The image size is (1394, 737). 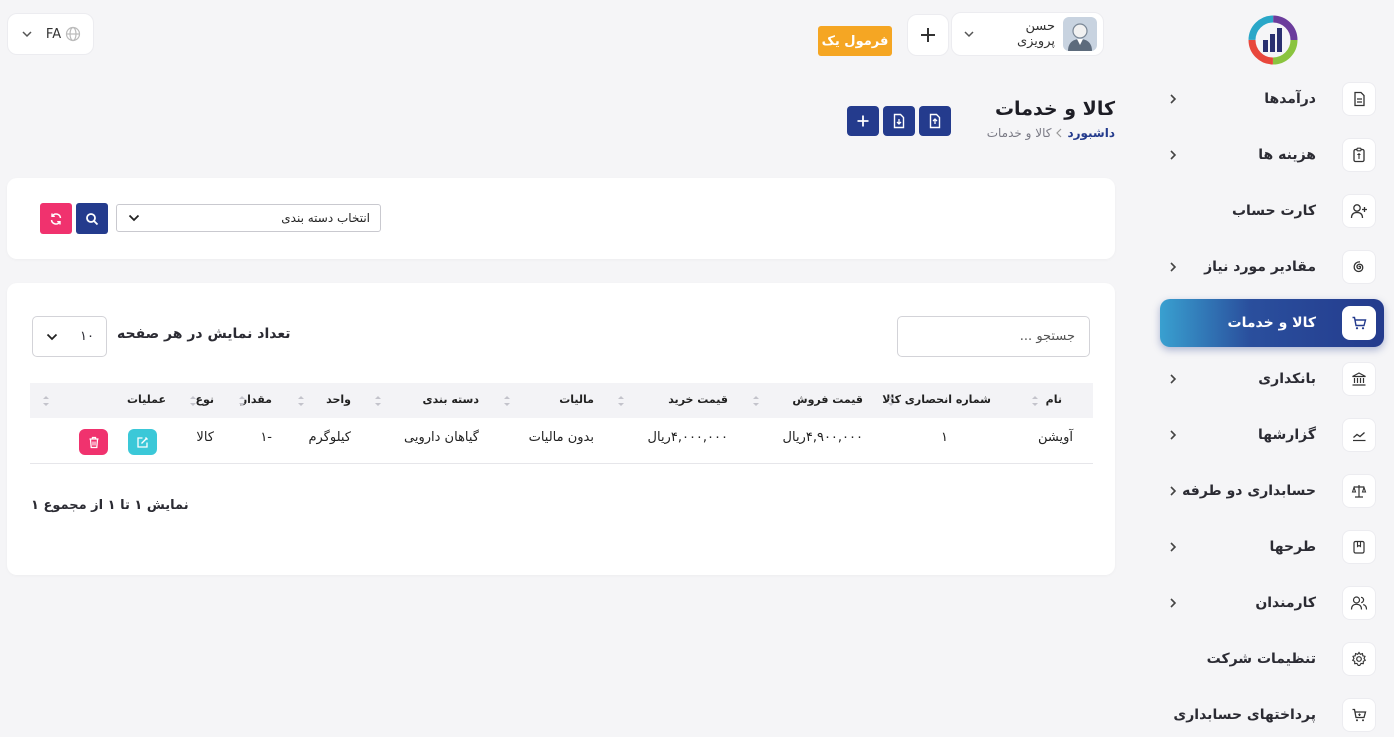 I want to click on breadcrumb-current: کالا و خدمات, so click(x=1019, y=133).